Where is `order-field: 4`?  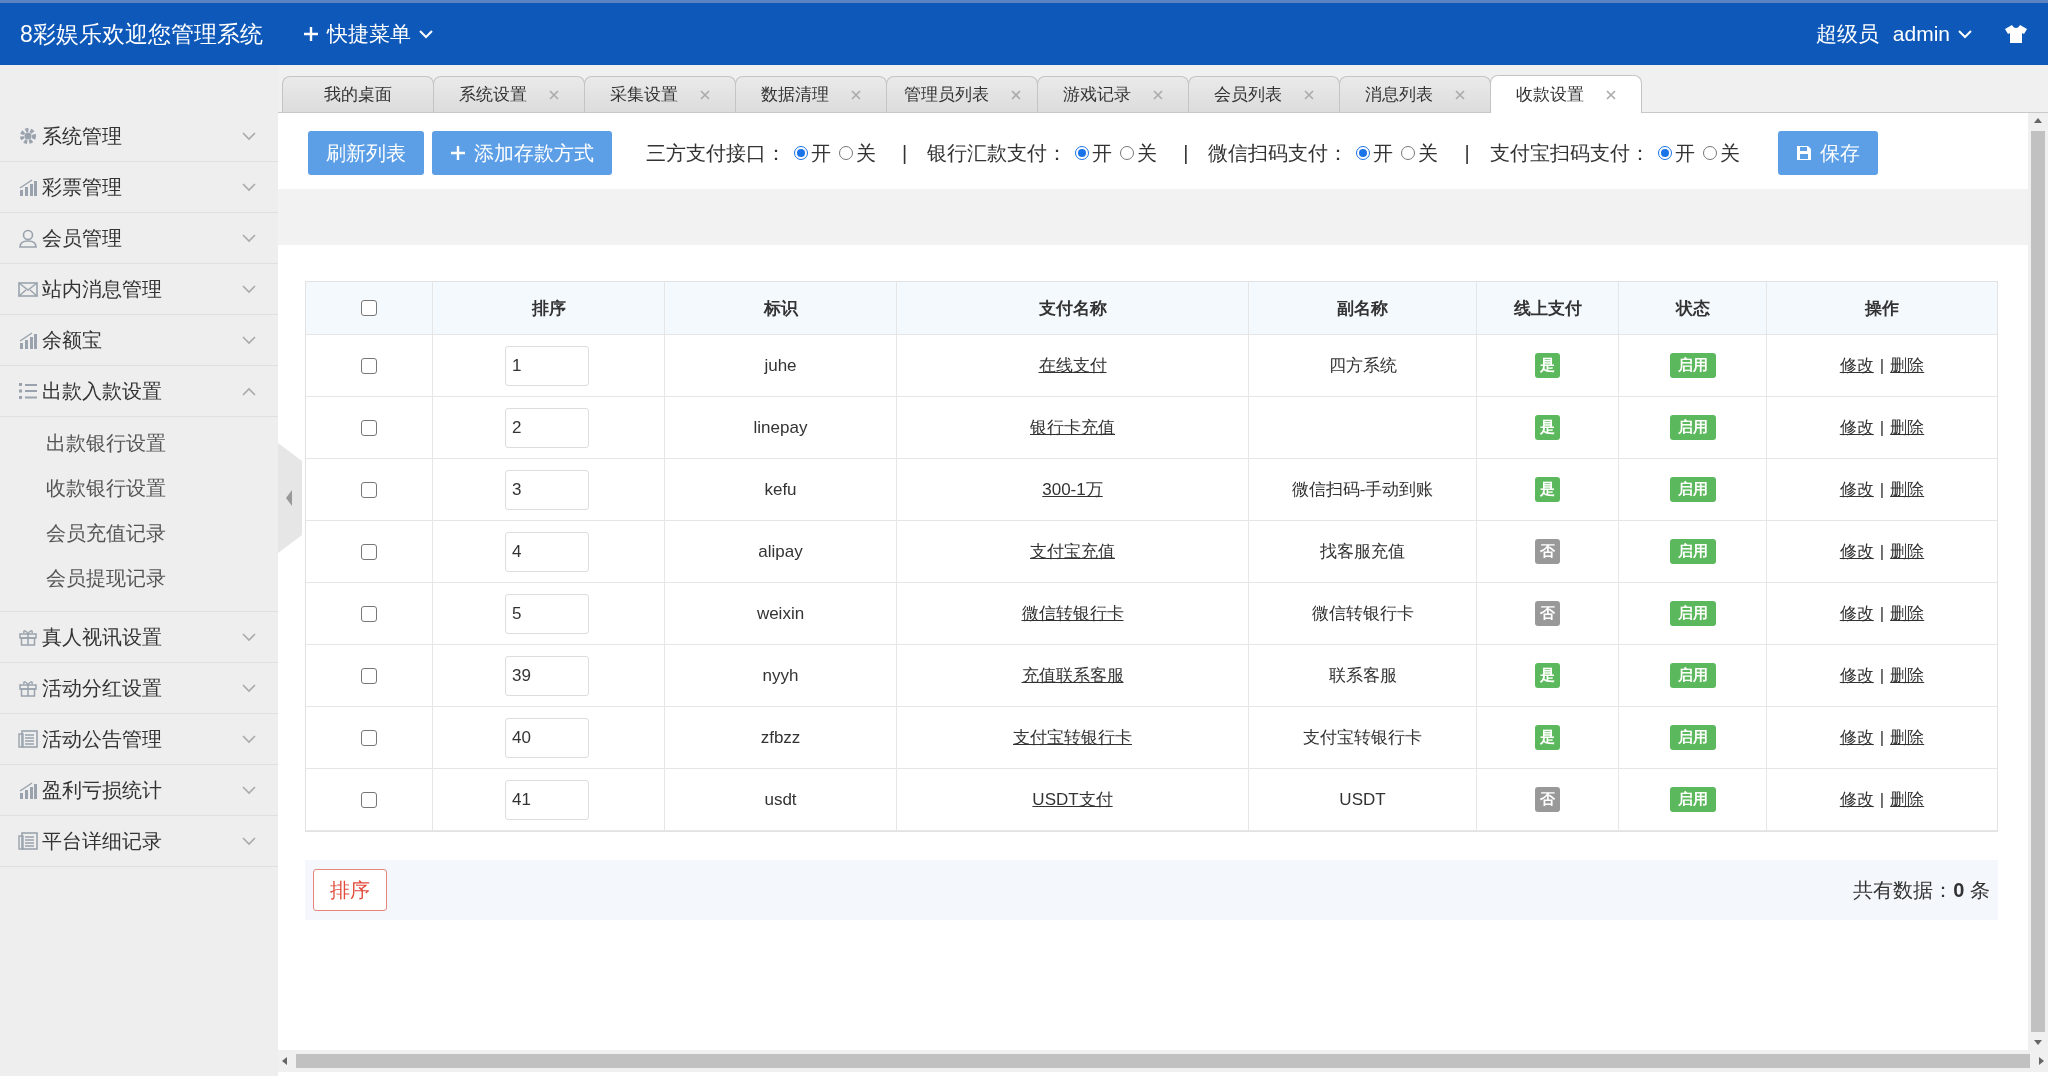
order-field: 4 is located at coordinates (547, 551).